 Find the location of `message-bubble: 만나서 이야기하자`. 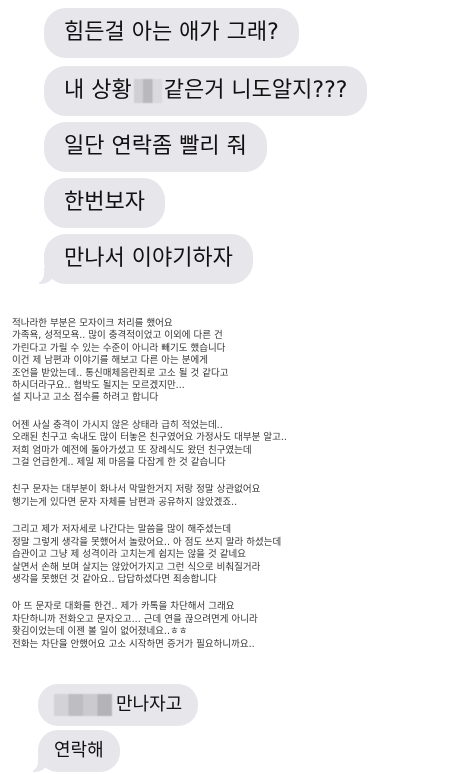

message-bubble: 만나서 이야기하자 is located at coordinates (142, 259).